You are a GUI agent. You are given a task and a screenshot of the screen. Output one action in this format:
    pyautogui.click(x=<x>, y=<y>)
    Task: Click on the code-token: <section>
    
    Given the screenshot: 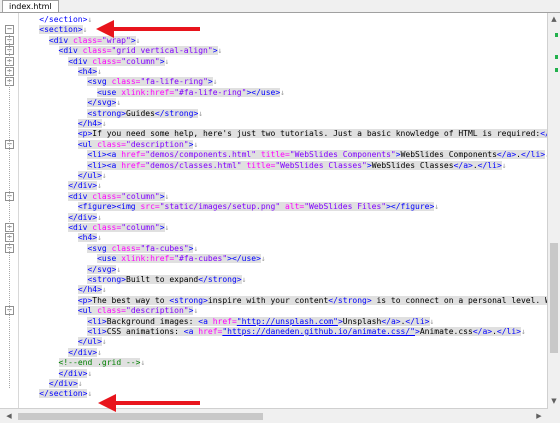 What is the action you would take?
    pyautogui.click(x=61, y=30)
    